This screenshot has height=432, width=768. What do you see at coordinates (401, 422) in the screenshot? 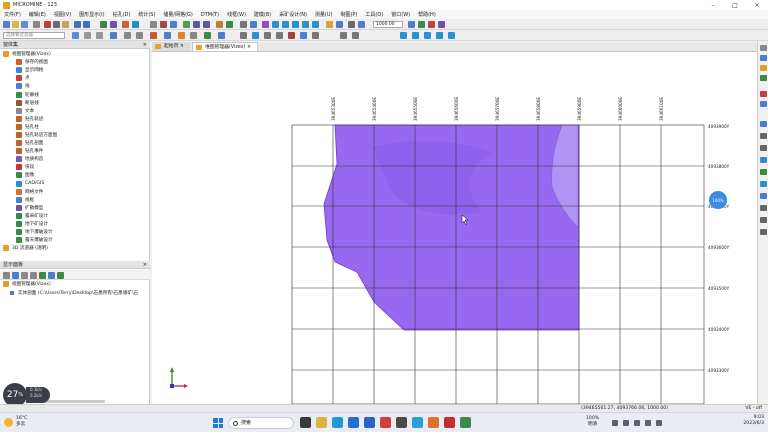
I see `app-dark-icon` at bounding box center [401, 422].